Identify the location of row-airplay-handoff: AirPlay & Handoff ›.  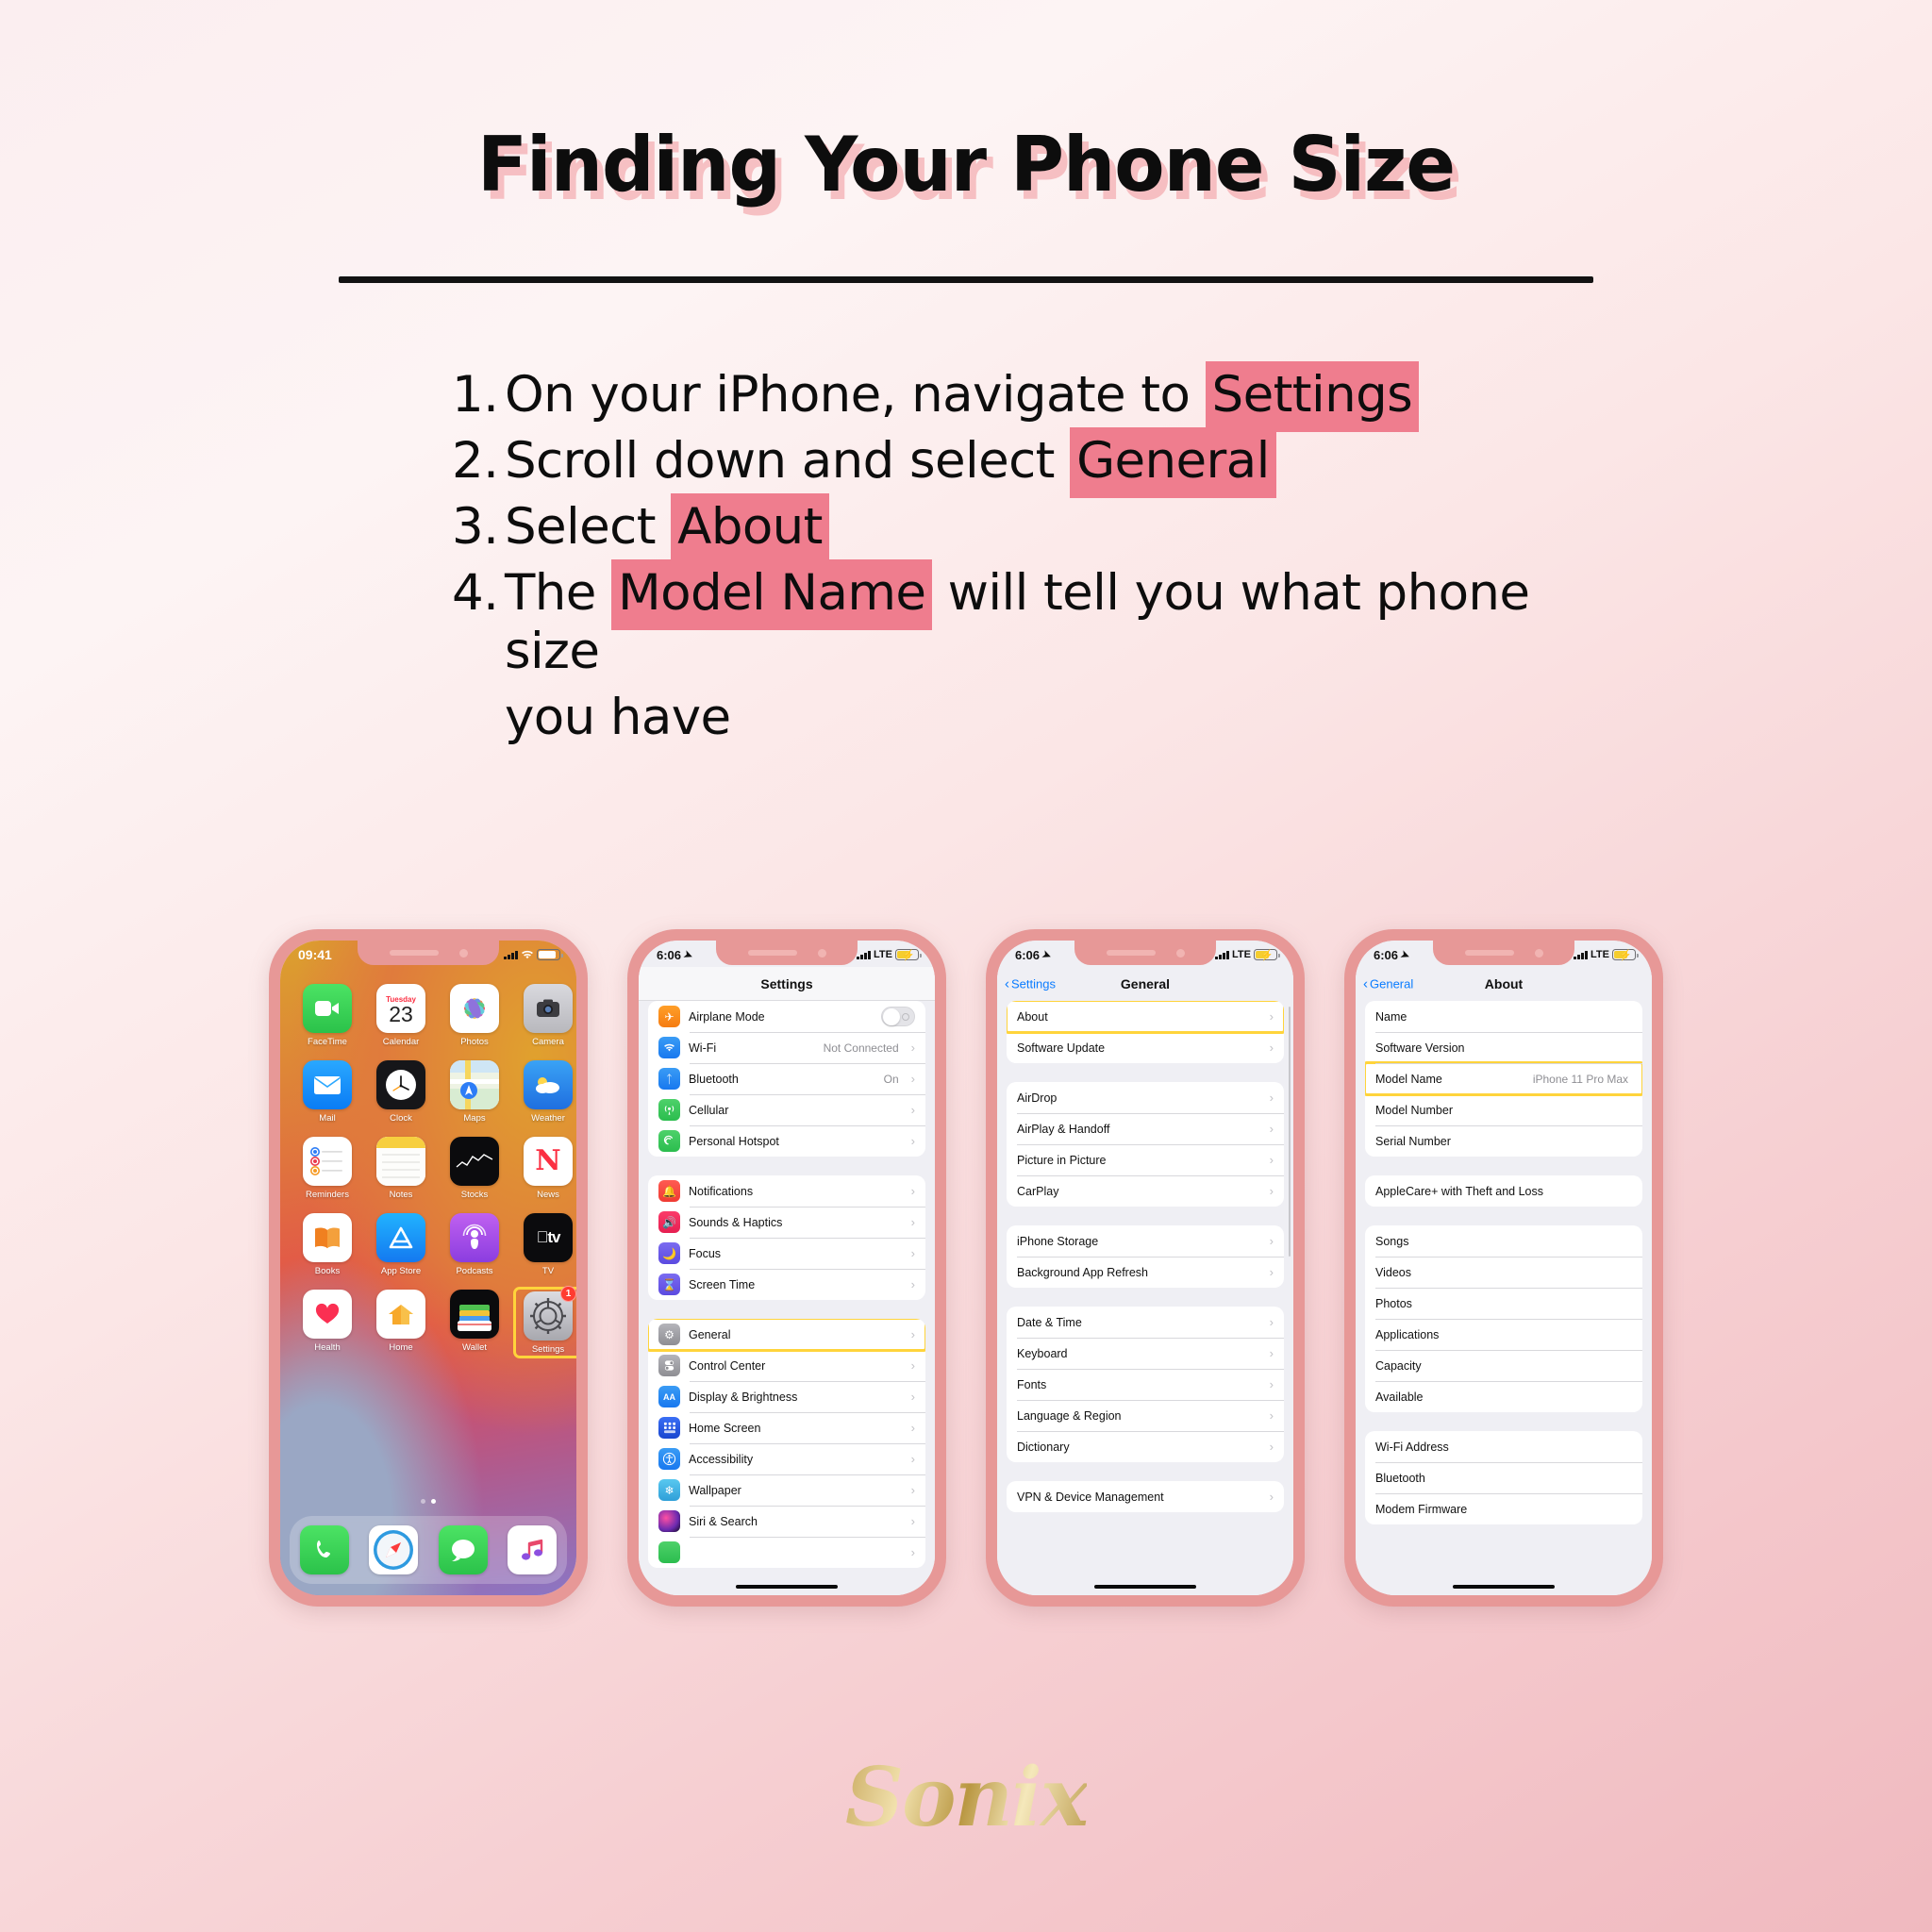
(1145, 1128).